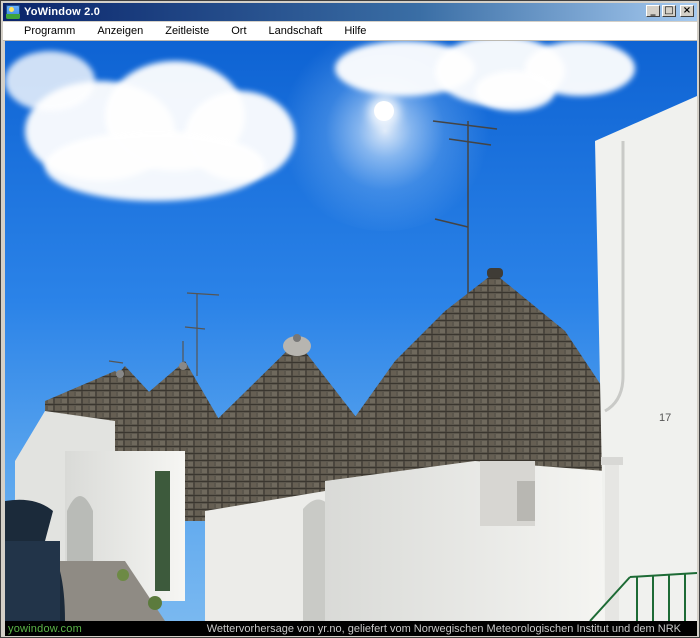 This screenshot has height=638, width=700. What do you see at coordinates (49, 31) in the screenshot?
I see `menu-programm: Programm` at bounding box center [49, 31].